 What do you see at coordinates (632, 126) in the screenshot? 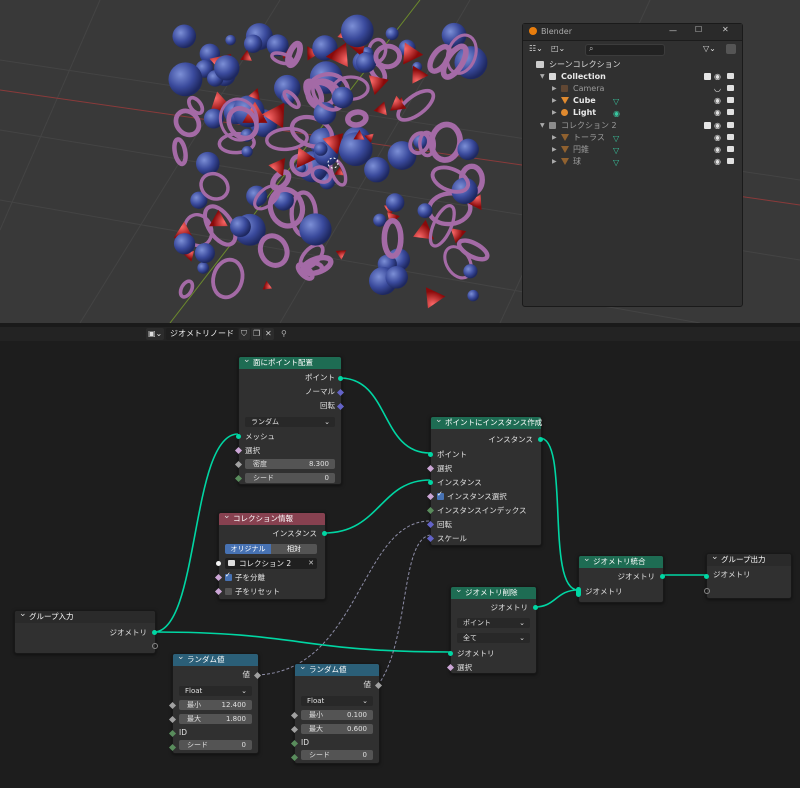
I see `outliner-item-collection: ▼ コレクション 2 ◉` at bounding box center [632, 126].